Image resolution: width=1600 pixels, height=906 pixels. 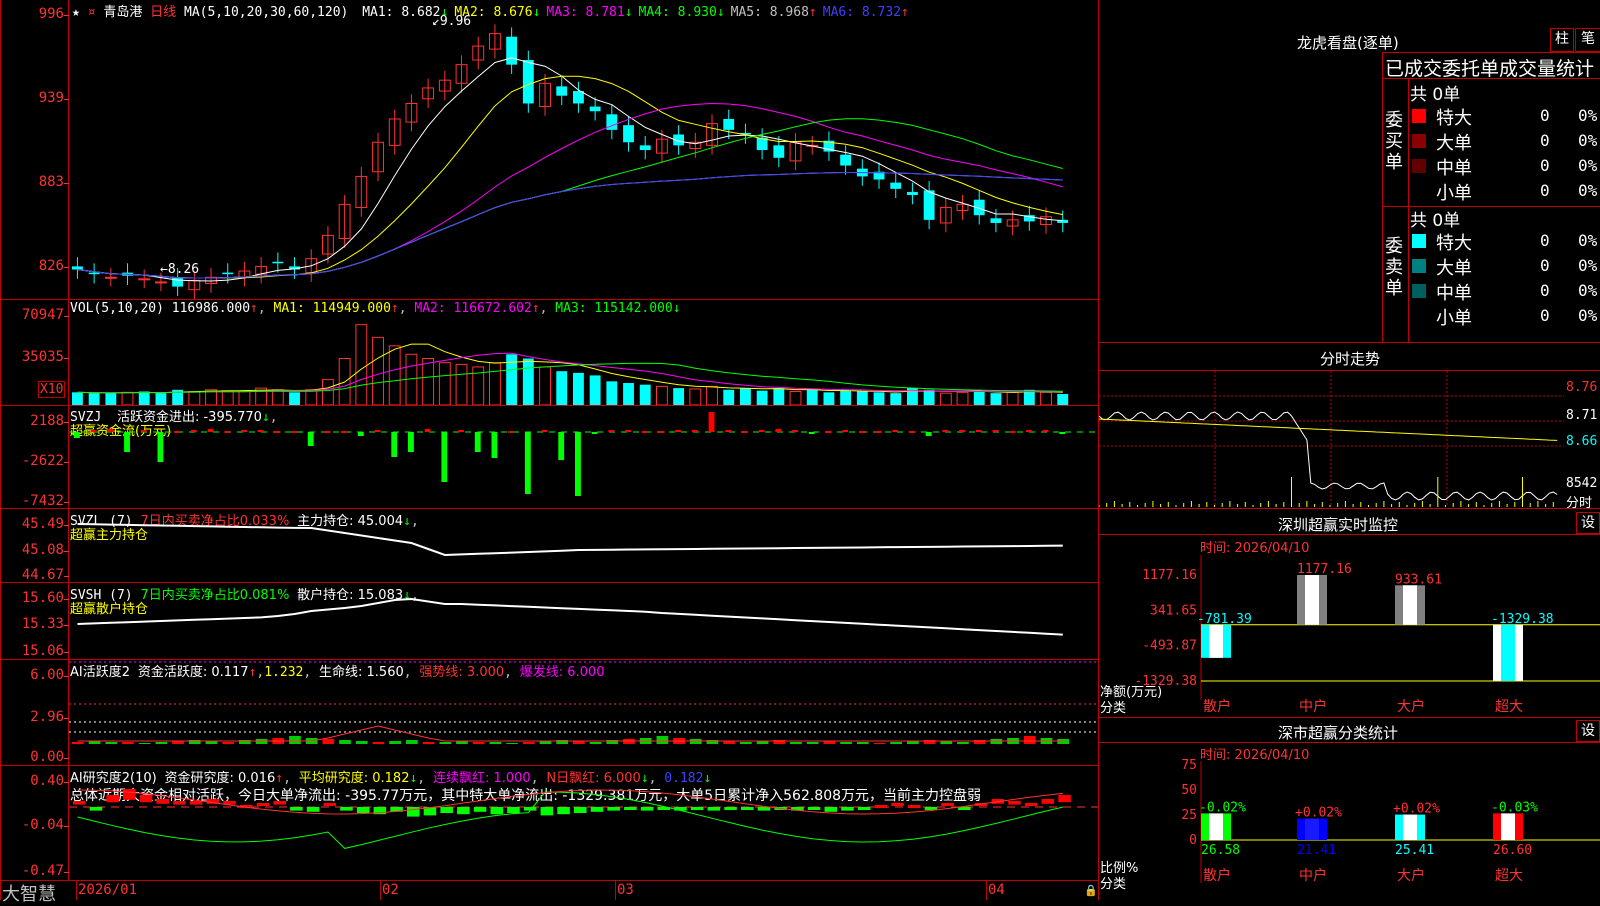 What do you see at coordinates (1331, 439) in the screenshot?
I see `intraday-chart` at bounding box center [1331, 439].